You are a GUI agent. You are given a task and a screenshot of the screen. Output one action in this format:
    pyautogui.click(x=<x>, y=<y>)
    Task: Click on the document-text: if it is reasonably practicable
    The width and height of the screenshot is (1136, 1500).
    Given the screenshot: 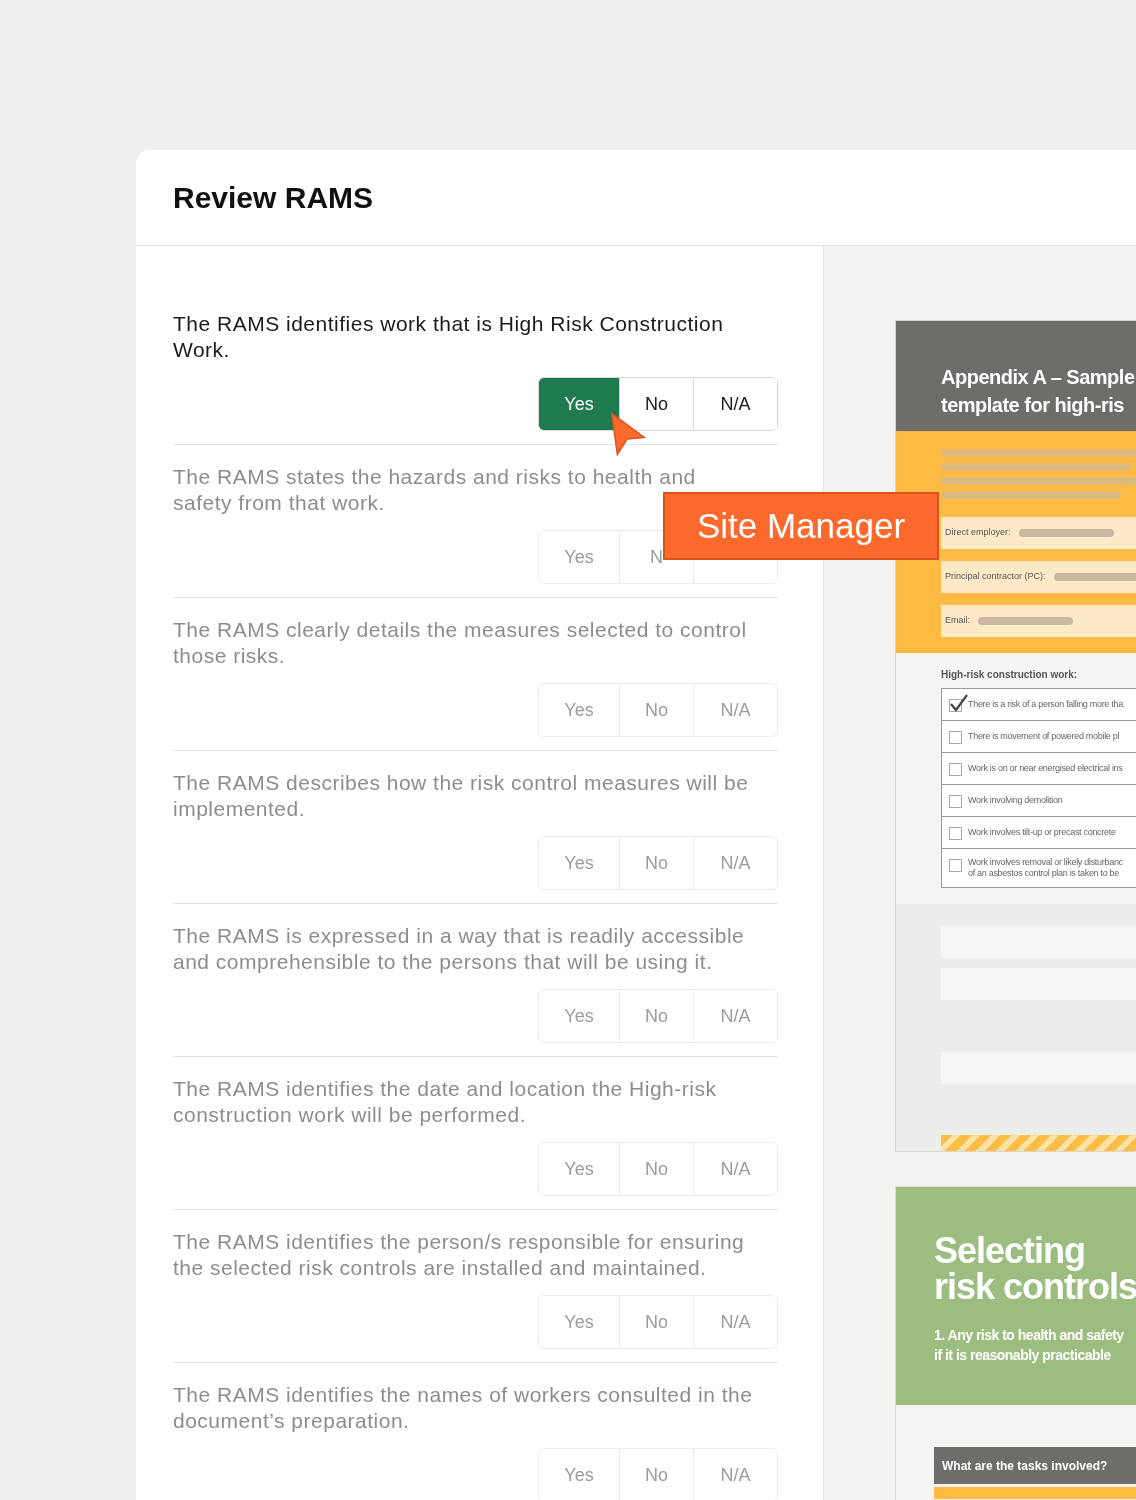 What is the action you would take?
    pyautogui.click(x=1023, y=1355)
    